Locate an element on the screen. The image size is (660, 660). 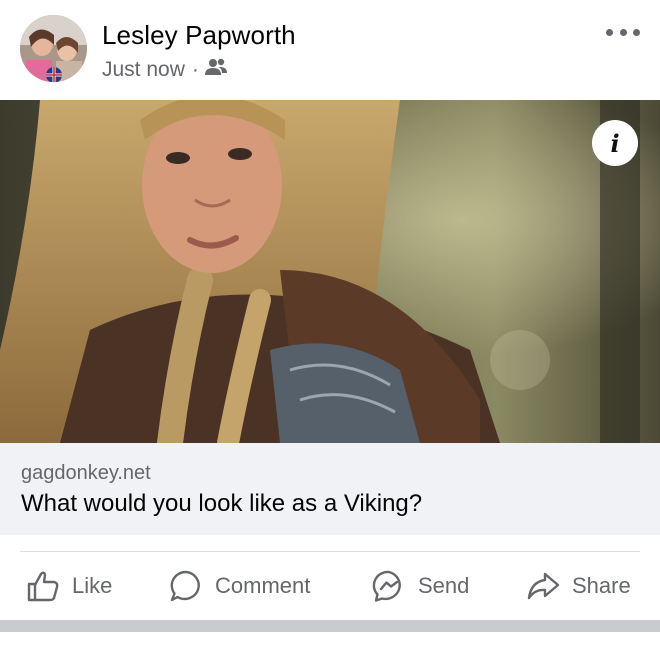
share-label: Share is located at coordinates (601, 585).